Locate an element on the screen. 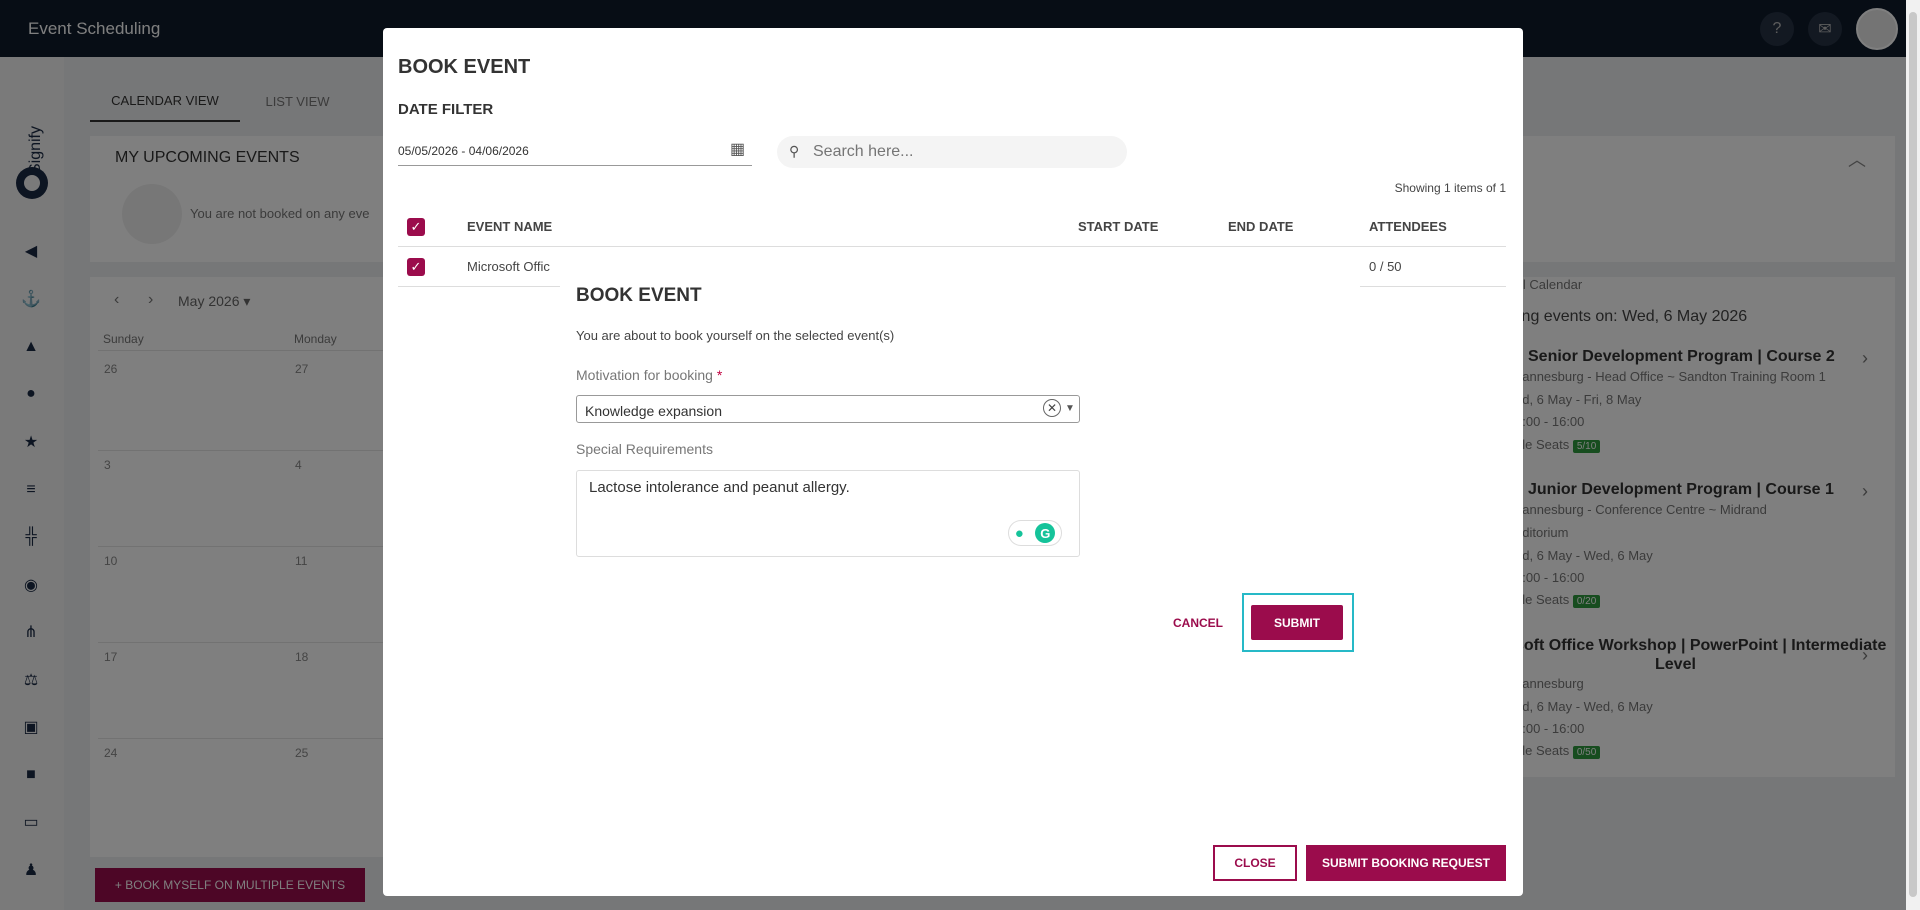 The image size is (1920, 910). chevron-down-icon: ▼ is located at coordinates (1070, 408).